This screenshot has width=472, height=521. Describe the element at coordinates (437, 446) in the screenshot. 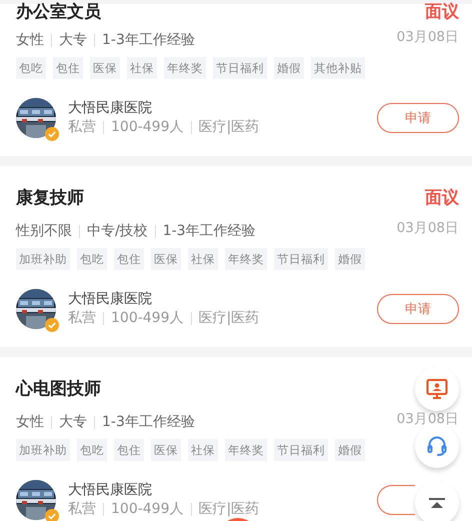

I see `headset-icon` at that location.